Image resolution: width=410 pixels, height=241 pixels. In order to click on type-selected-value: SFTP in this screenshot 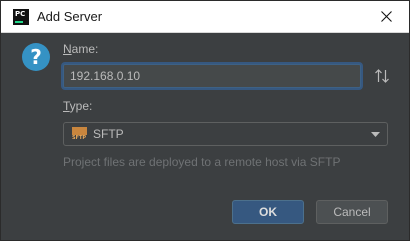, I will do `click(108, 134)`.